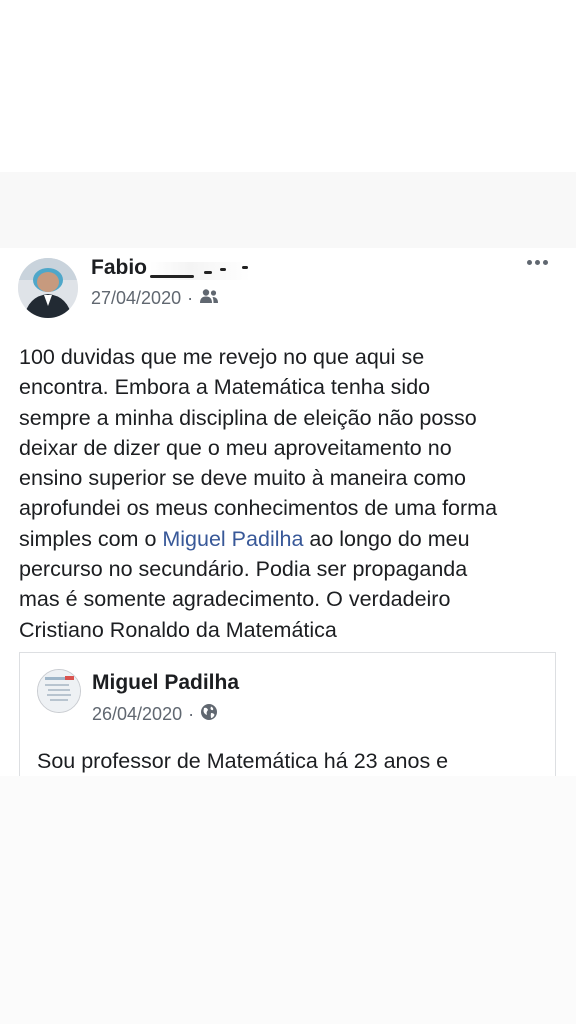 This screenshot has height=1024, width=576. Describe the element at coordinates (200, 271) in the screenshot. I see `redacted-surname` at that location.